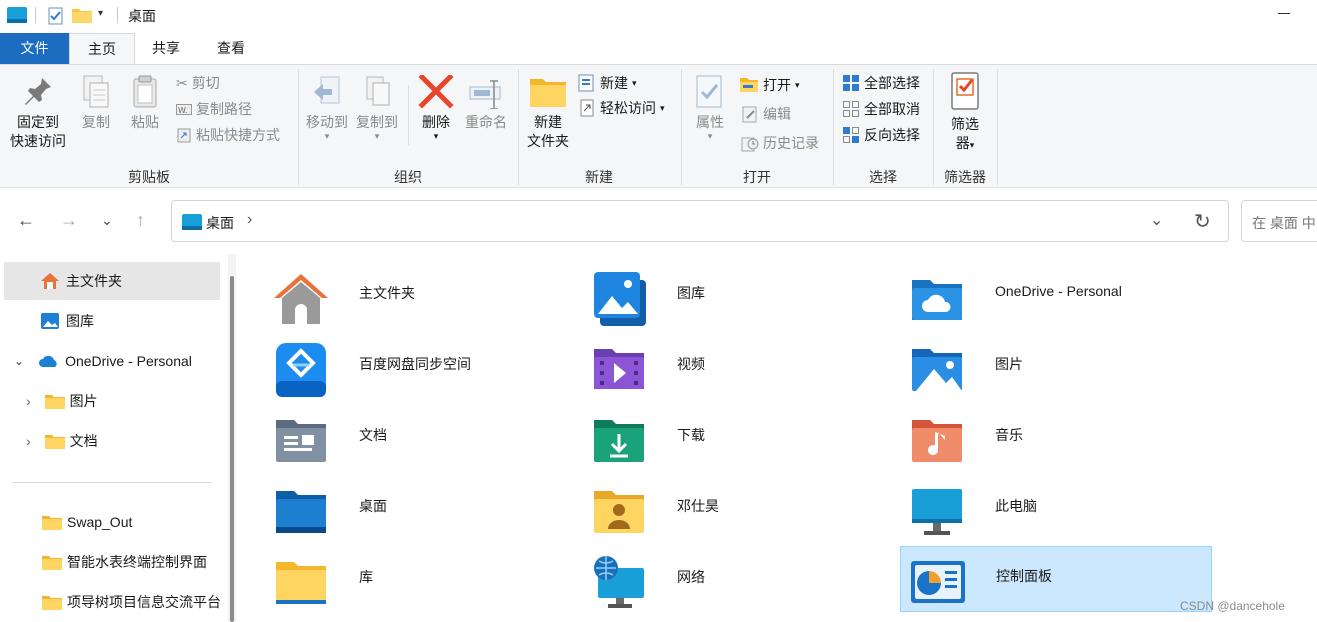  I want to click on sidebar-item-gallery: 图库, so click(112, 321).